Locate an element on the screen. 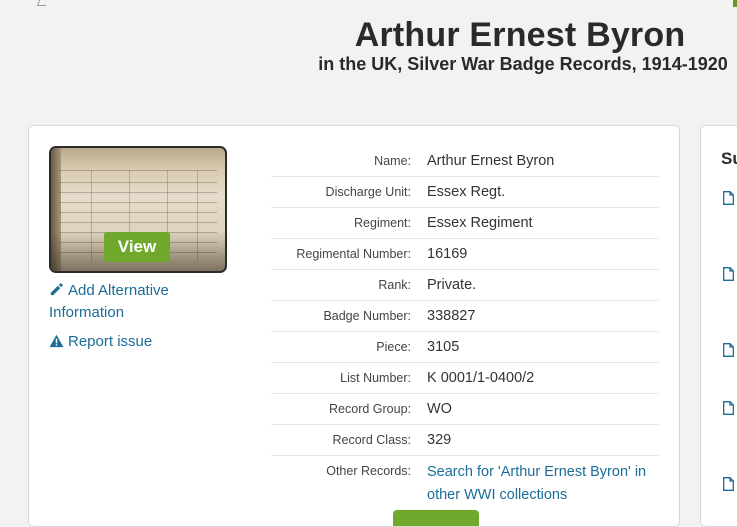 The width and height of the screenshot is (737, 527). record-image-thumbnail: View is located at coordinates (138, 209).